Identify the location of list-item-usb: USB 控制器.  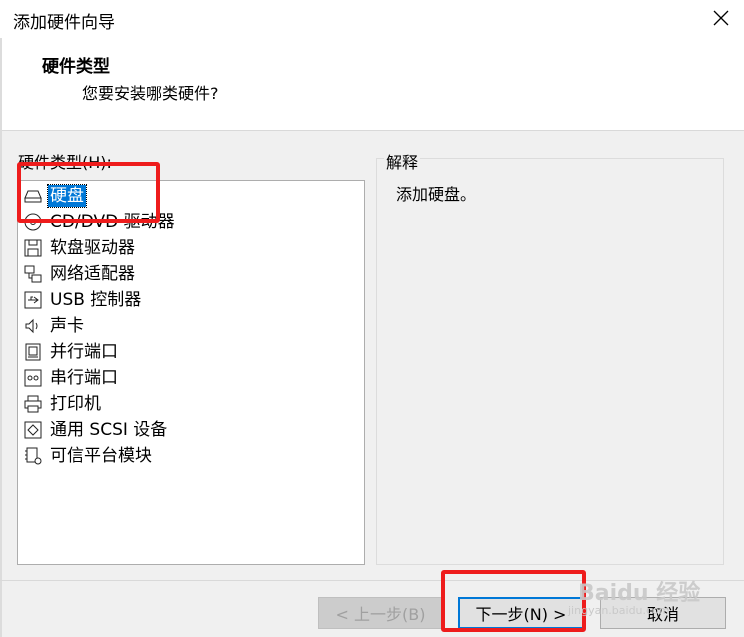
(82, 300).